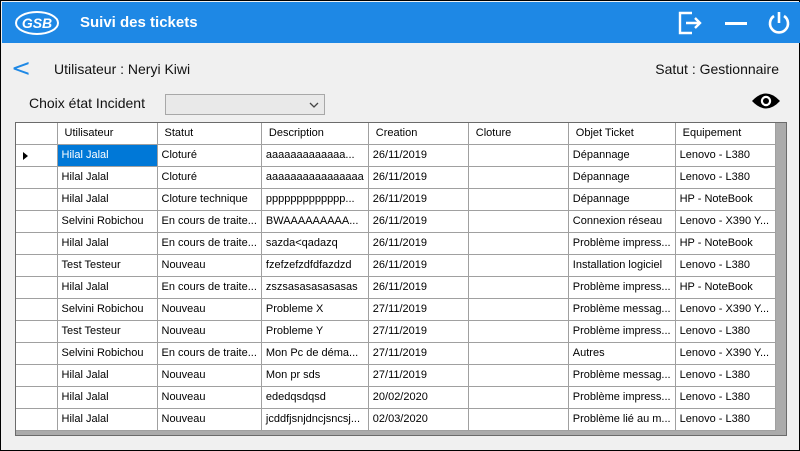 The height and width of the screenshot is (451, 800). What do you see at coordinates (315, 287) in the screenshot?
I see `table-cell: zszsasasasasasas` at bounding box center [315, 287].